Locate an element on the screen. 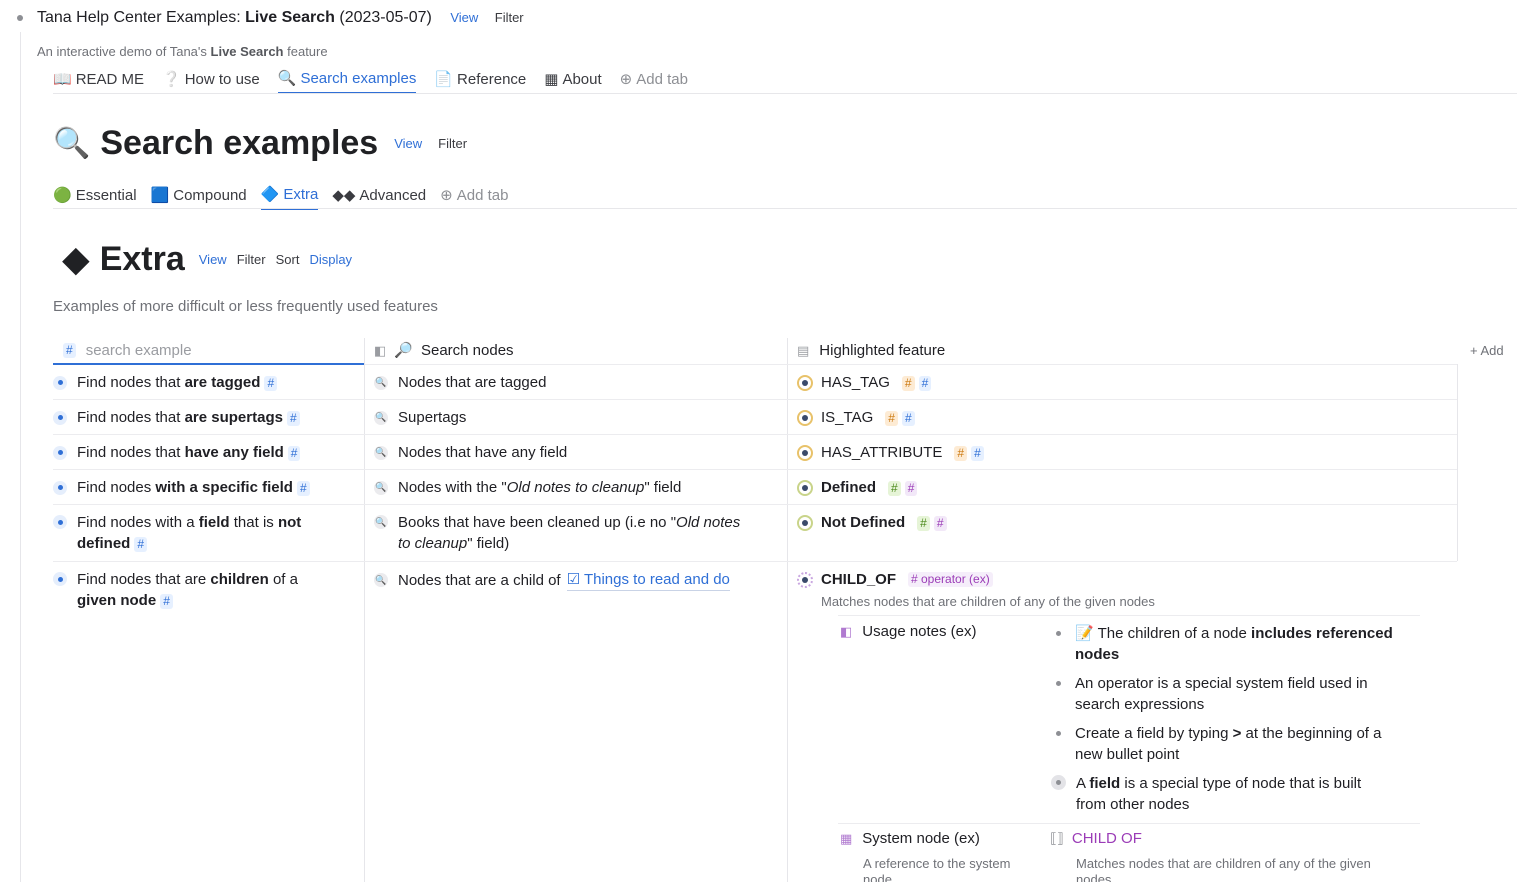 The image size is (1532, 882). column-header-search-nodes: ◧ 🔎 Search nodes is located at coordinates (444, 350).